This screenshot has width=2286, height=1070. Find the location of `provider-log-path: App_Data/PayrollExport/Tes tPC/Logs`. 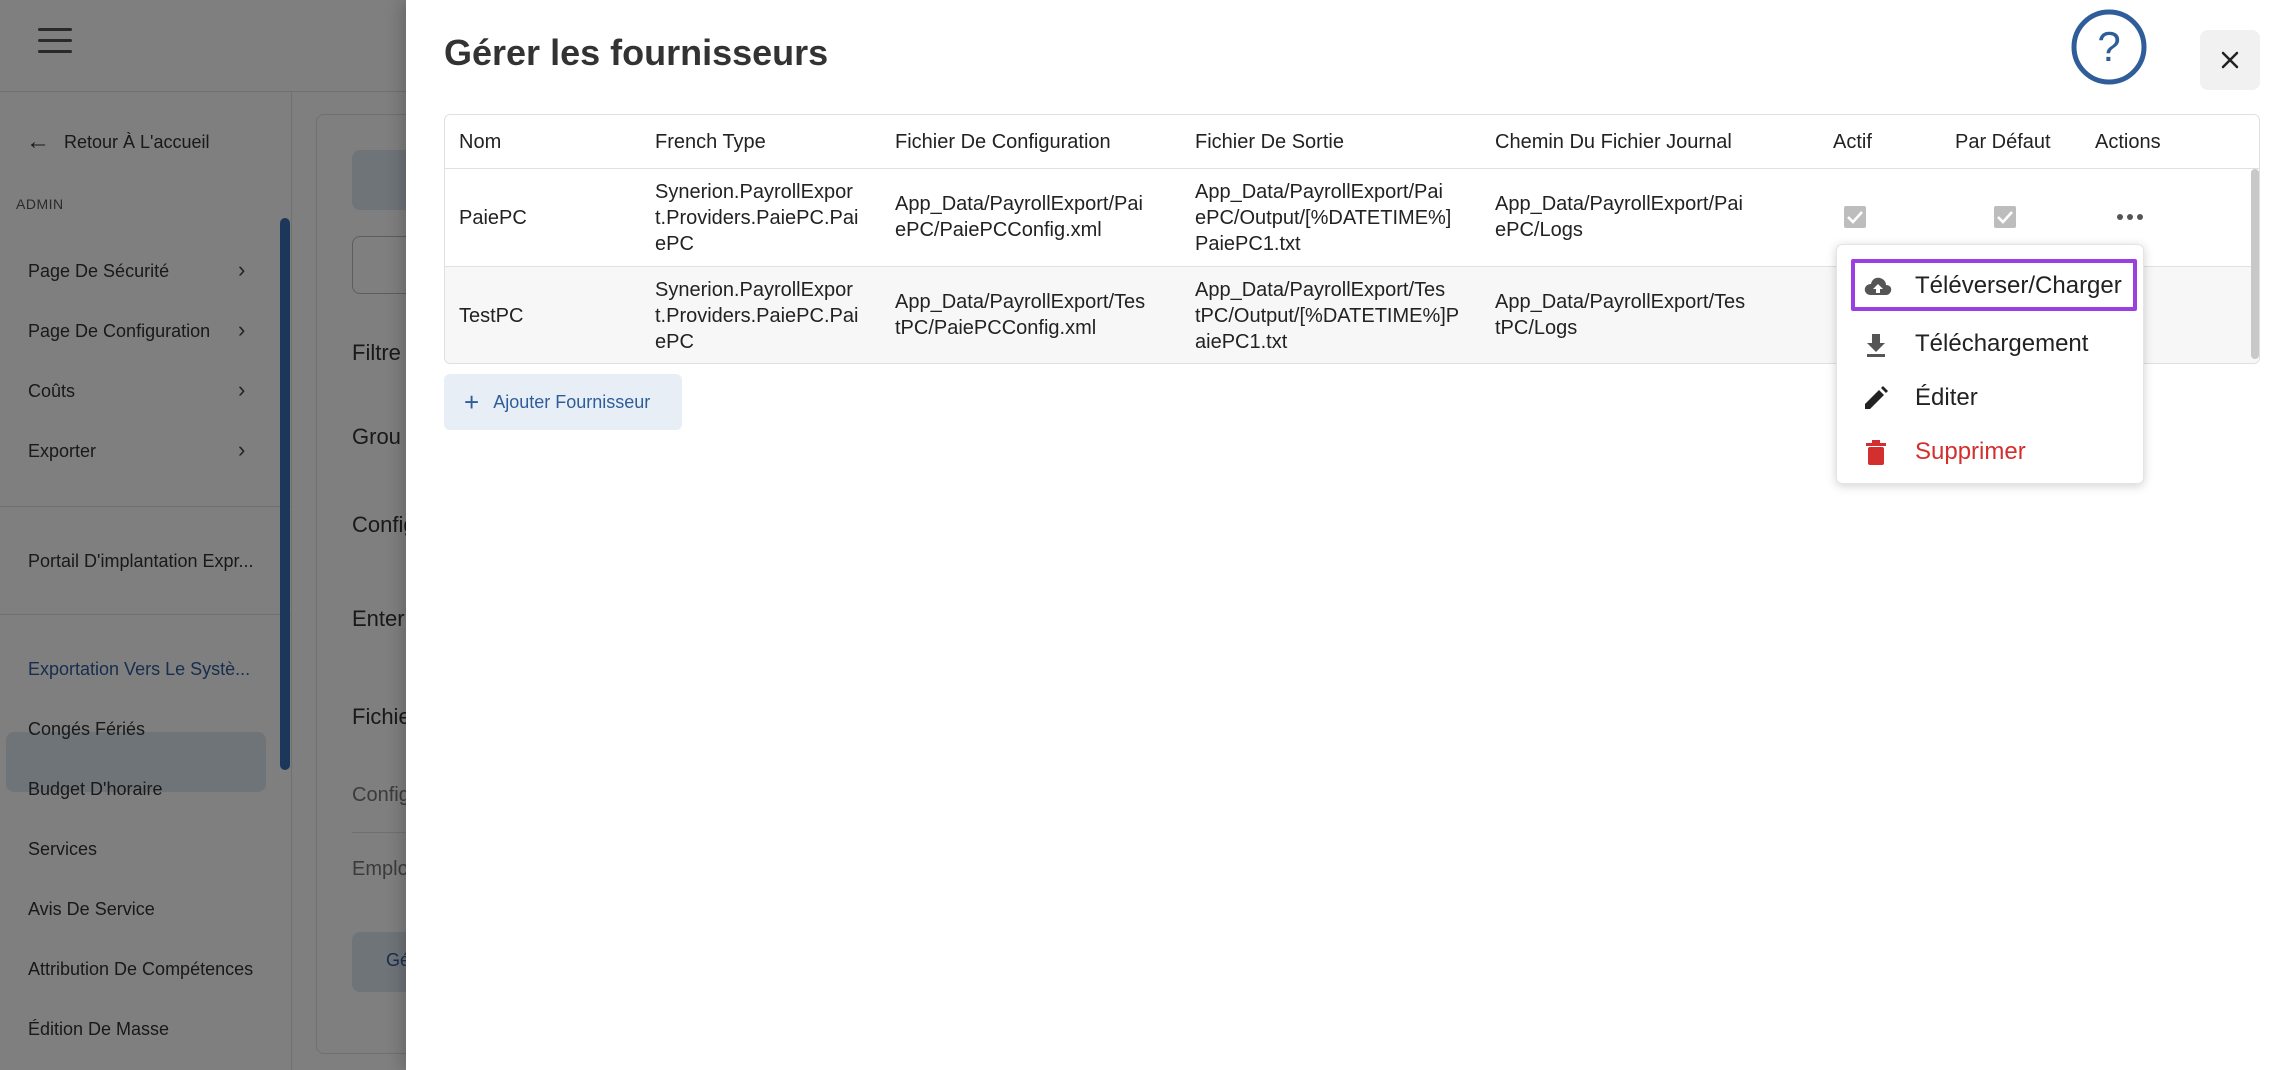

provider-log-path: App_Data/PayrollExport/Tes tPC/Logs is located at coordinates (1620, 315).